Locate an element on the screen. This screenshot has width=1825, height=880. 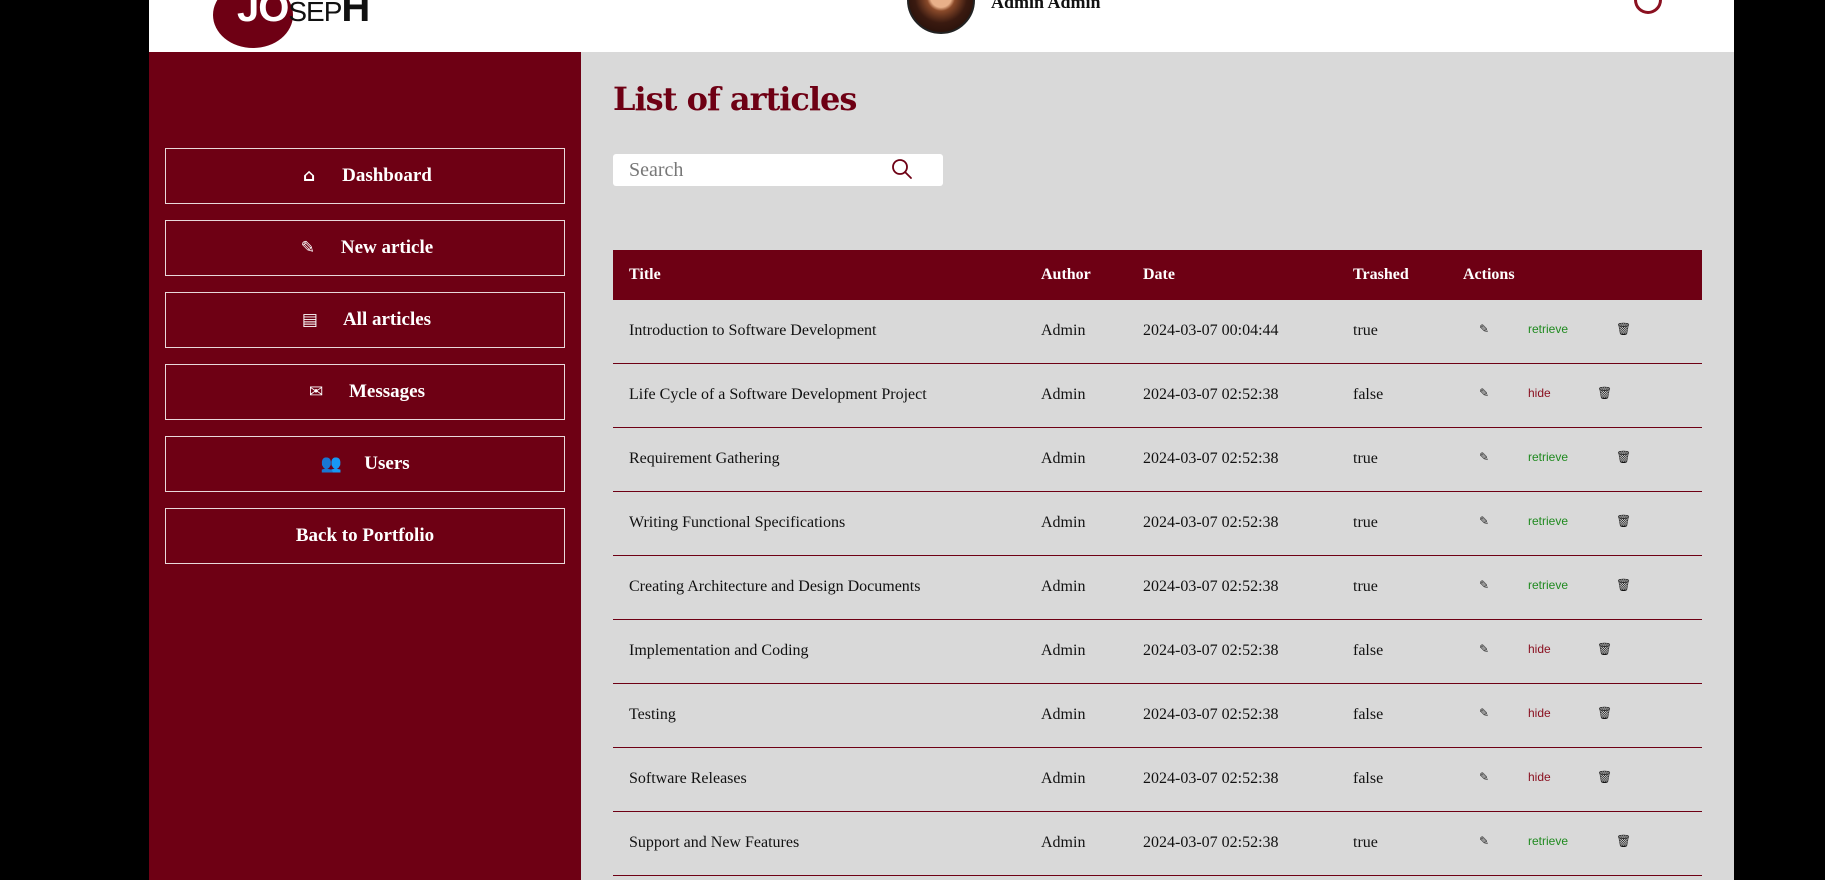
header-date: Date is located at coordinates (1159, 274).